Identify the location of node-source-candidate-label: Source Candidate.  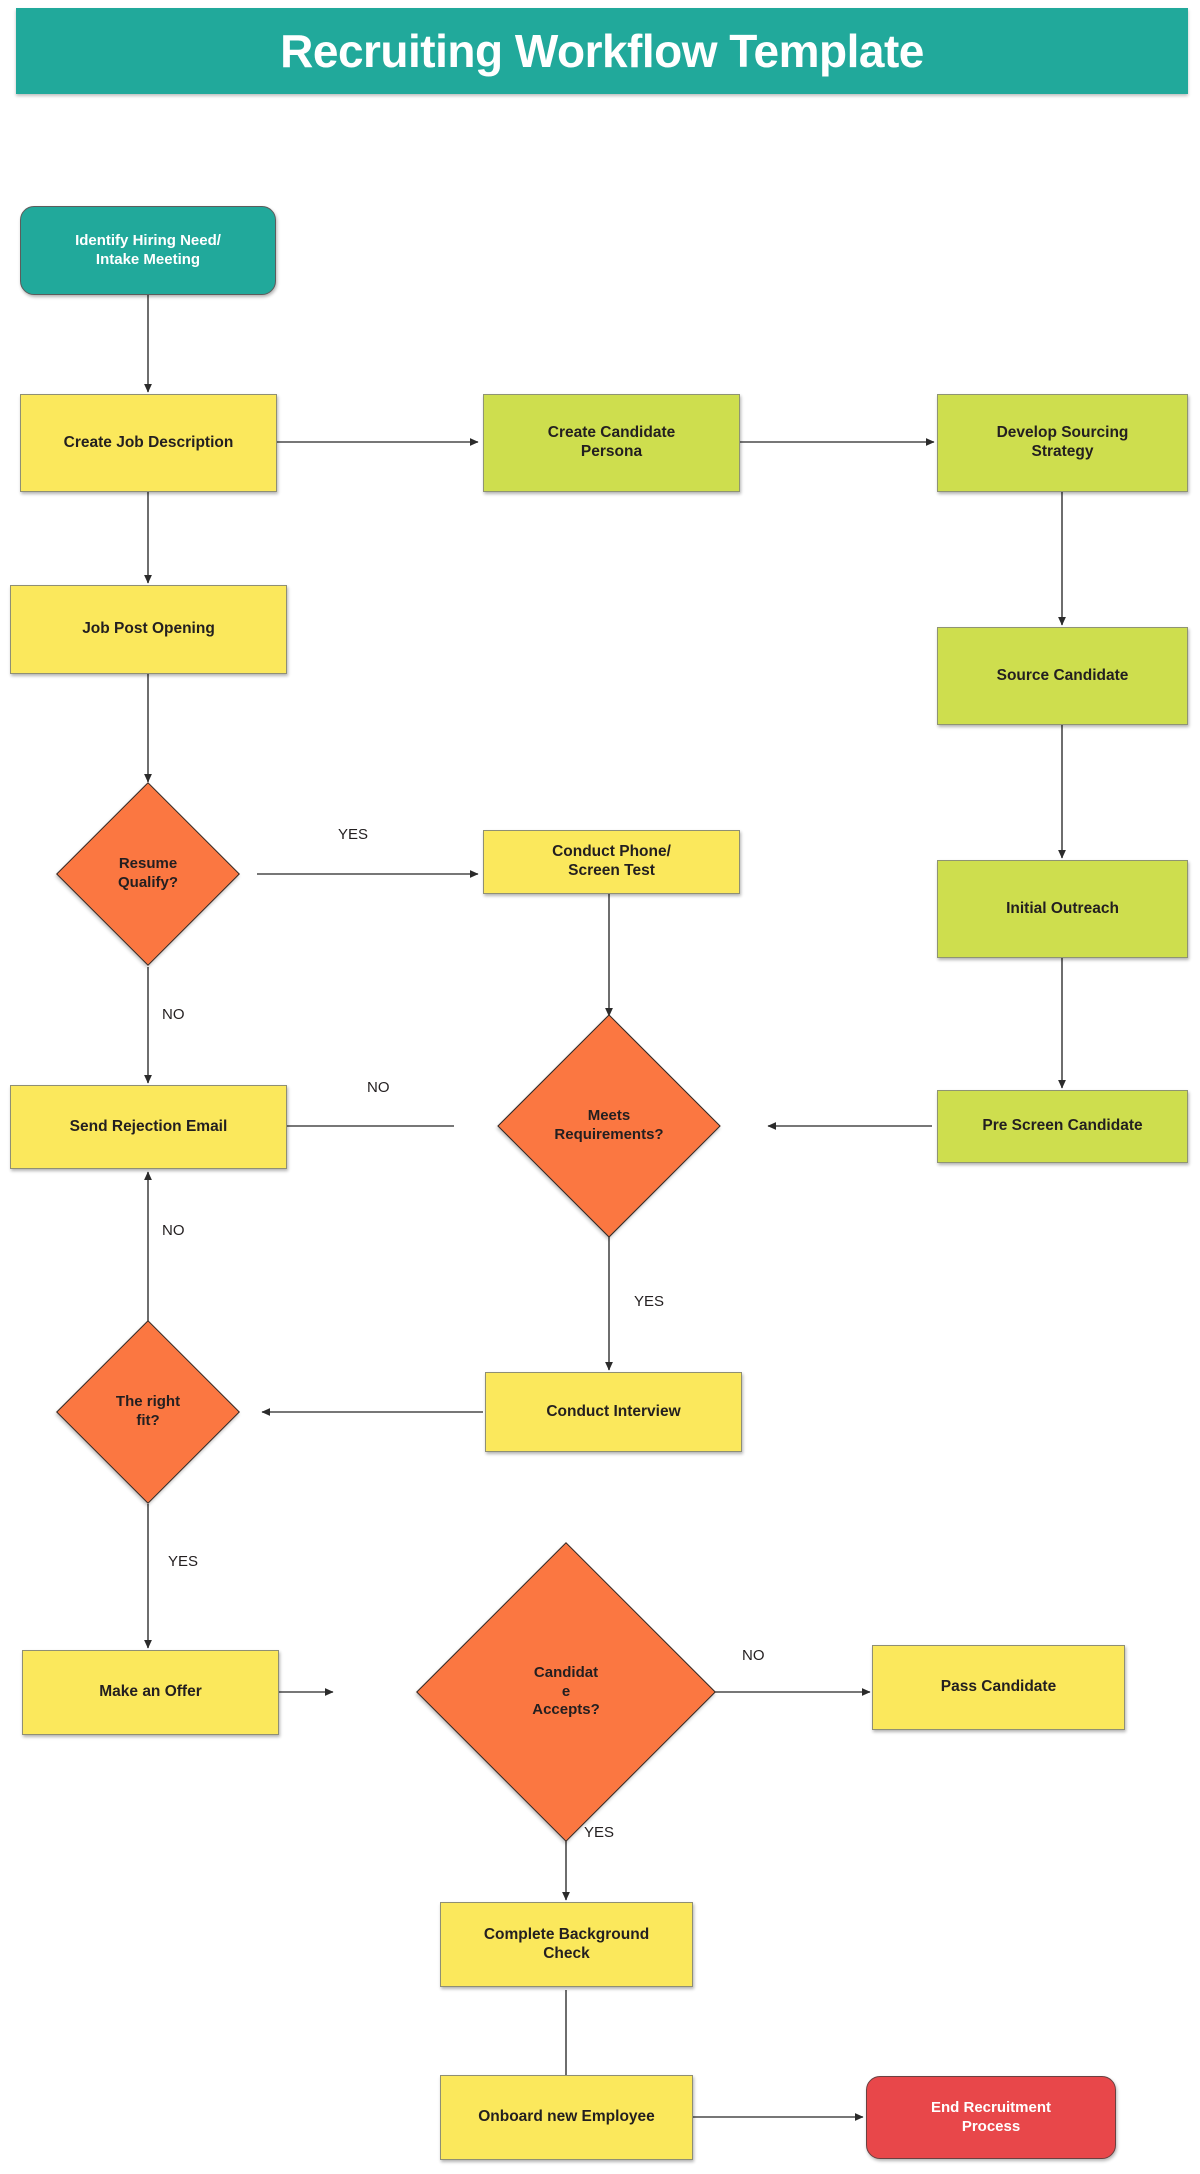
(1062, 675).